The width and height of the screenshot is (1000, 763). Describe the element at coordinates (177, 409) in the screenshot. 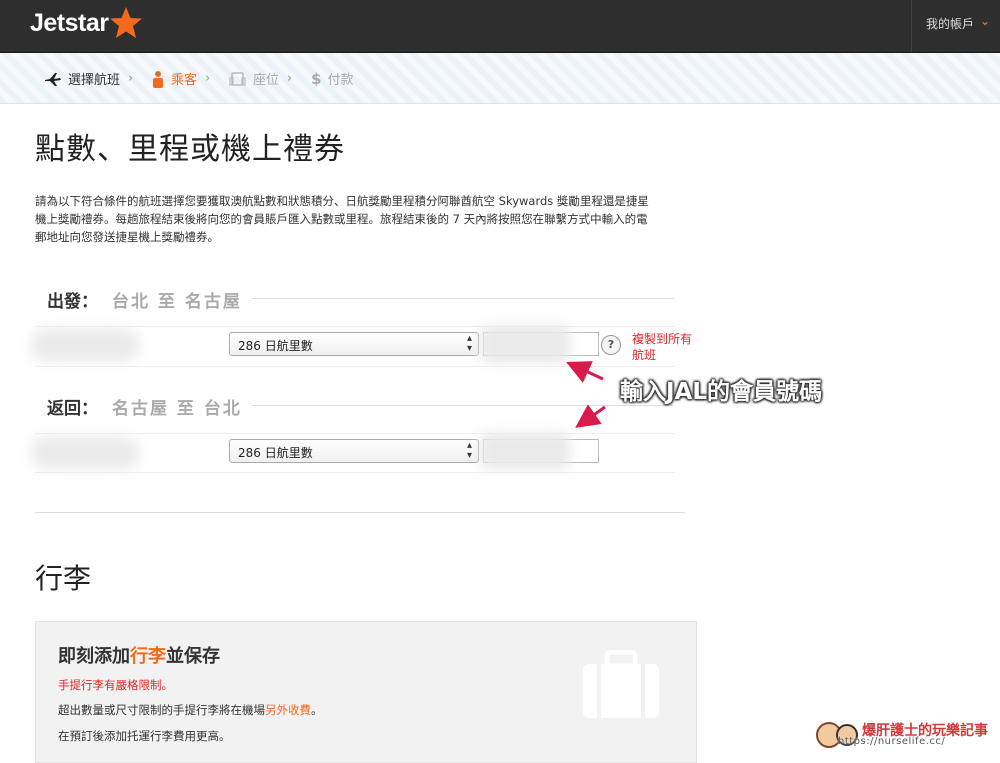

I see `segment-route: 名古屋 至 台北` at that location.